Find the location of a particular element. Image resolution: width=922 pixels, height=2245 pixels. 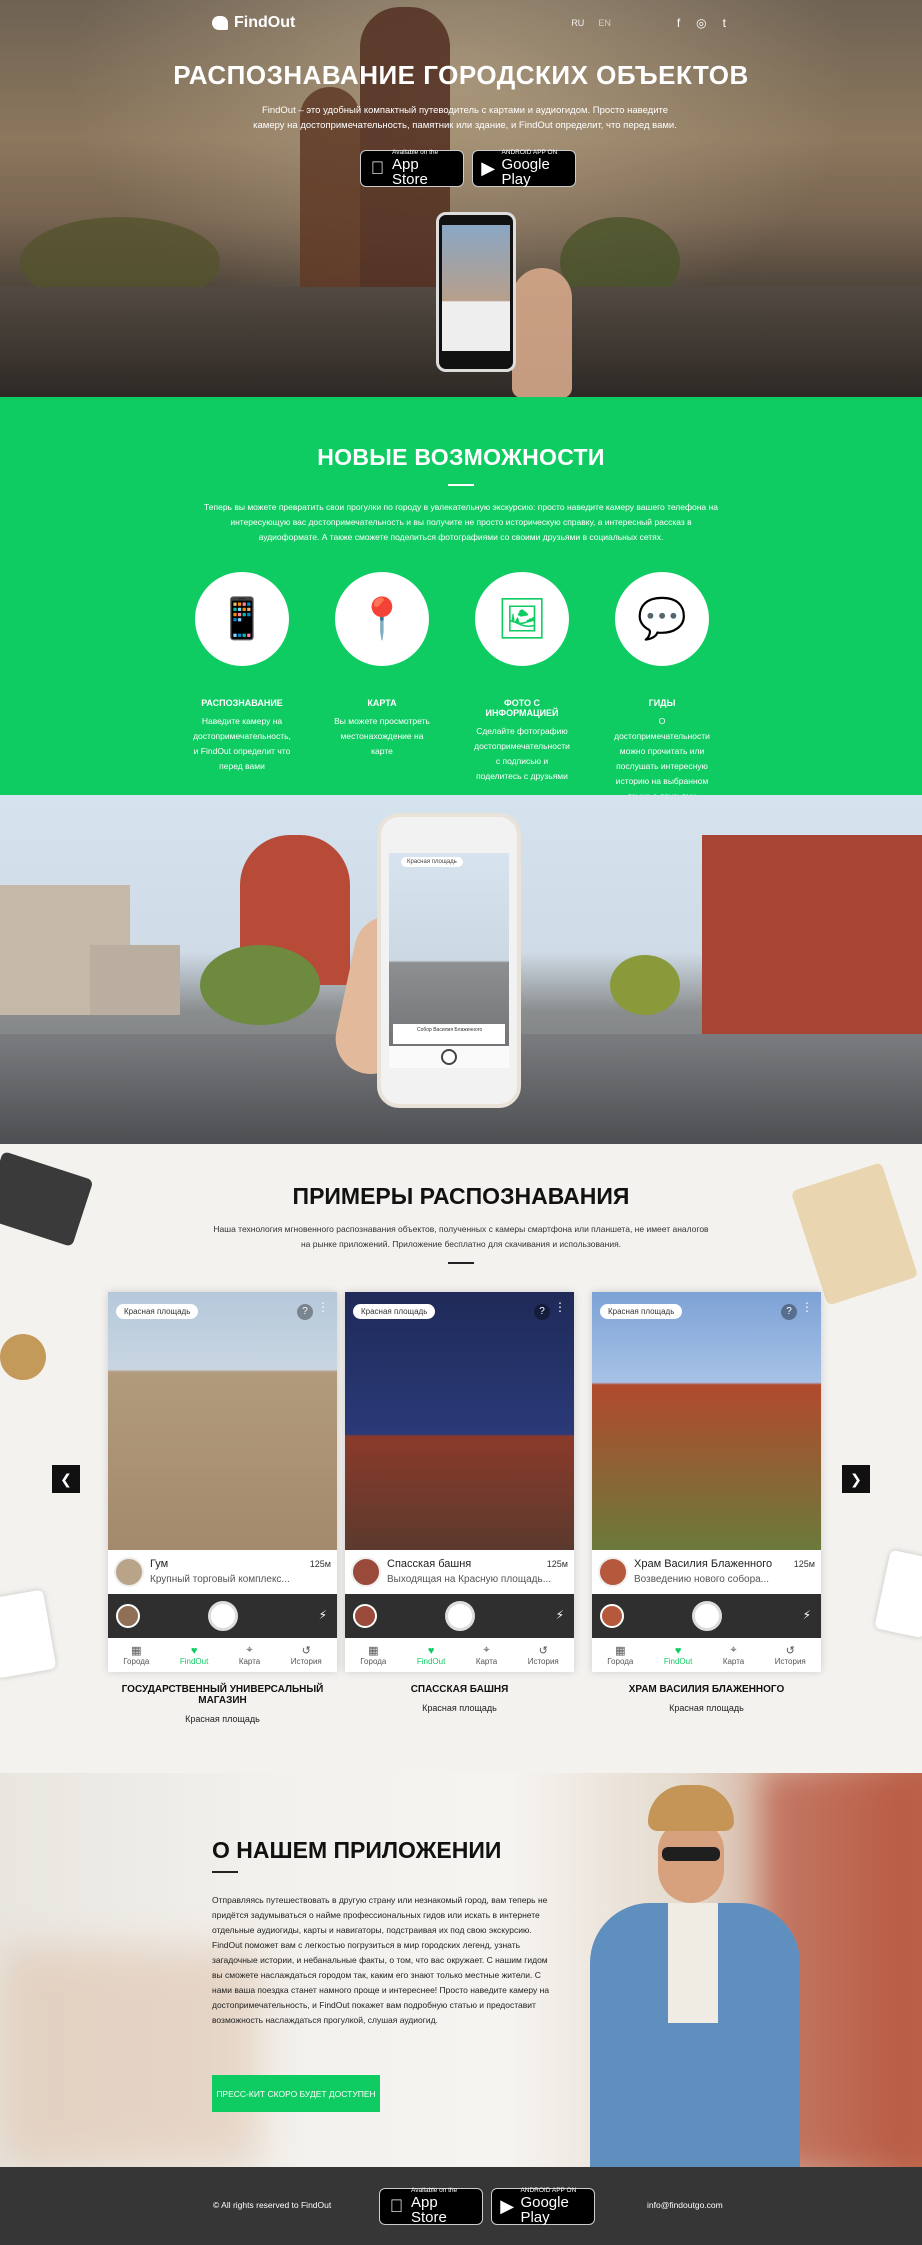

carousel-next-button: ❯ is located at coordinates (856, 1479).